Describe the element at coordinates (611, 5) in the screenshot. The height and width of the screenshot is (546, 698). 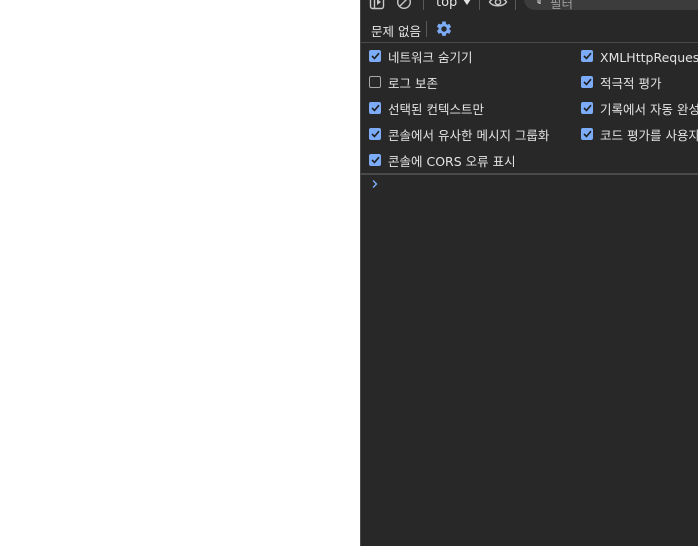
I see `filter-input: 필터` at that location.